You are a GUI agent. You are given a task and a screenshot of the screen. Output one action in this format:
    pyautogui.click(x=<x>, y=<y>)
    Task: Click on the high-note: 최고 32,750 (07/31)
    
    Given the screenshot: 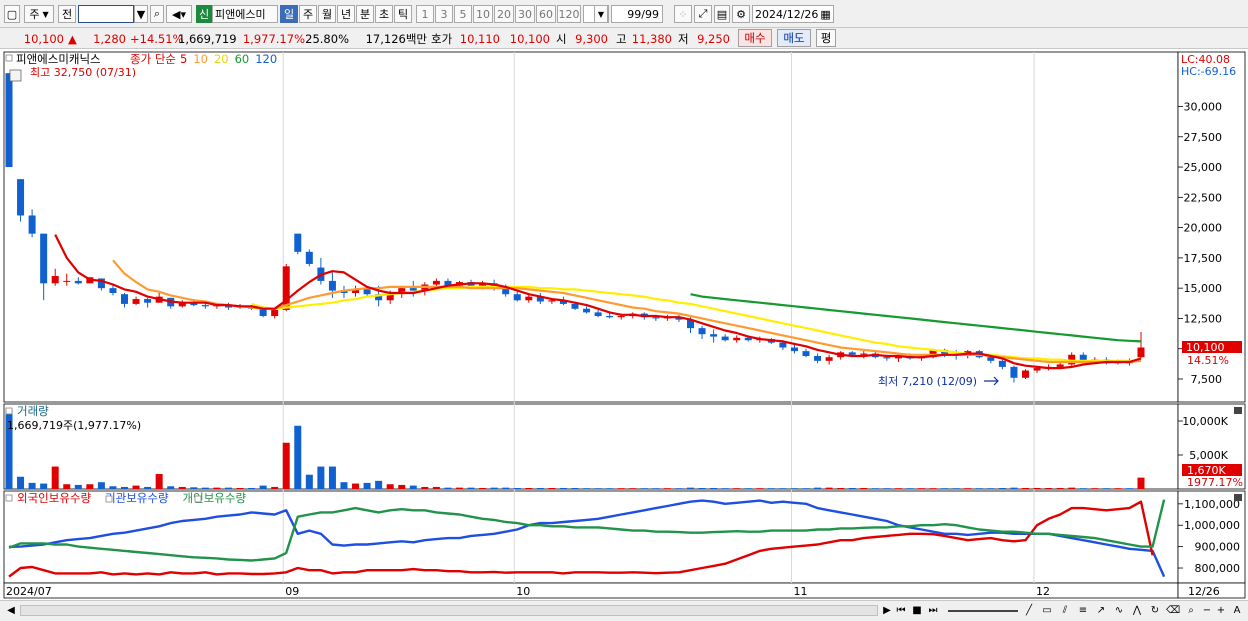 What is the action you would take?
    pyautogui.click(x=83, y=72)
    